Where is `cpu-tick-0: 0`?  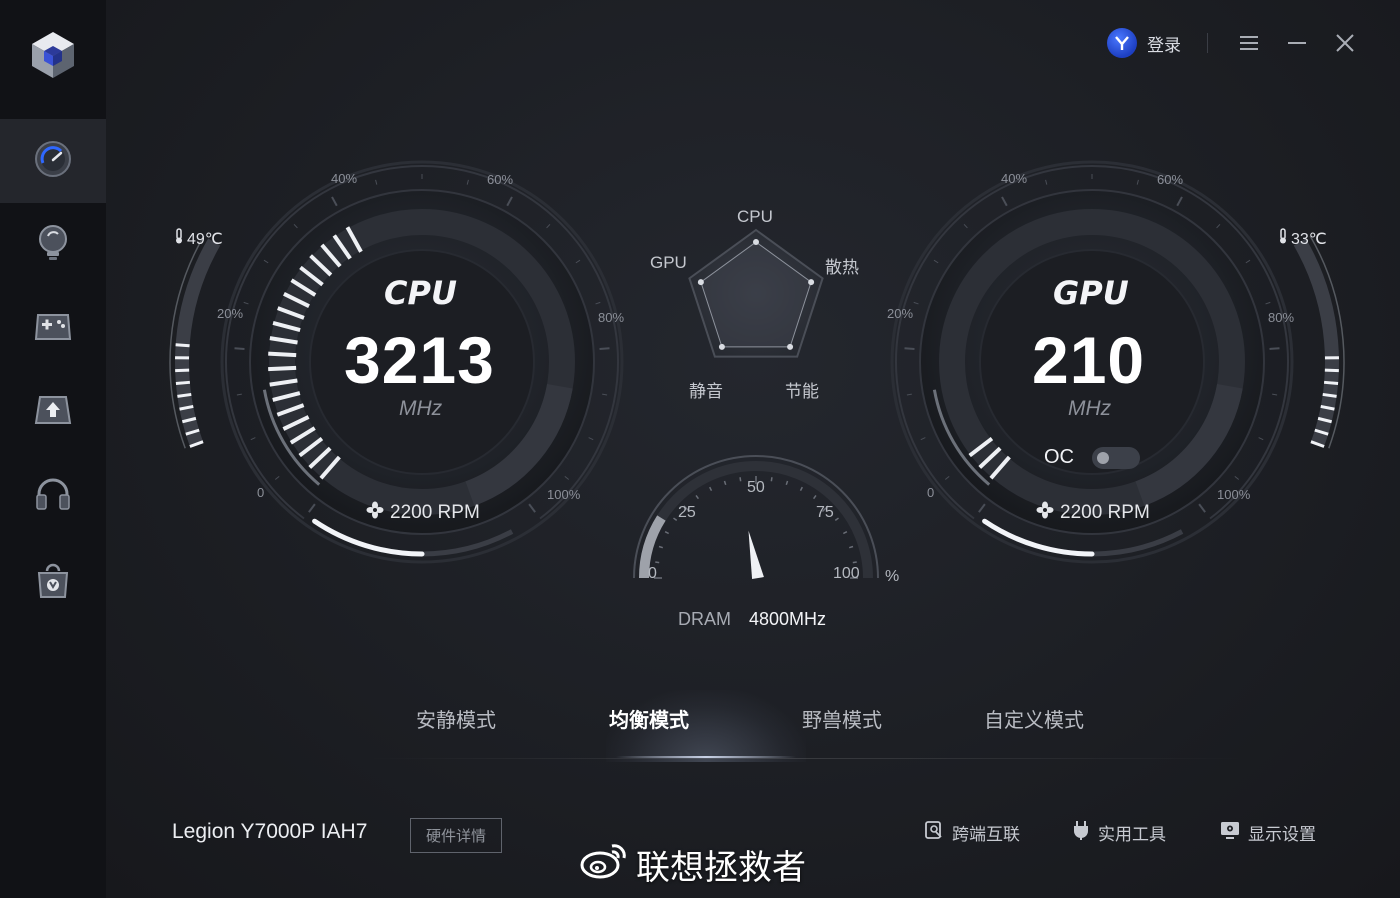
cpu-tick-0: 0 is located at coordinates (261, 492).